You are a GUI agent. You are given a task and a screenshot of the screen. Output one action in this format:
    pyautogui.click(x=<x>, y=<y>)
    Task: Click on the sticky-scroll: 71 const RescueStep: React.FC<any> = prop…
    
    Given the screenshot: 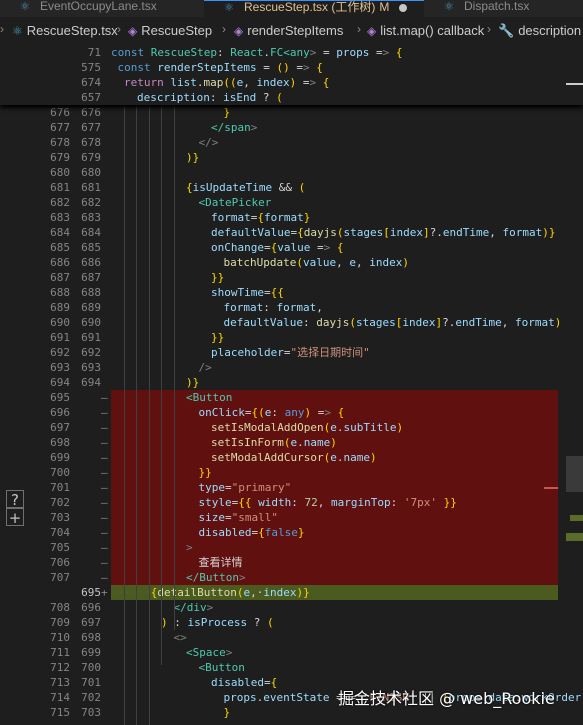 What is the action you would take?
    pyautogui.click(x=291, y=75)
    